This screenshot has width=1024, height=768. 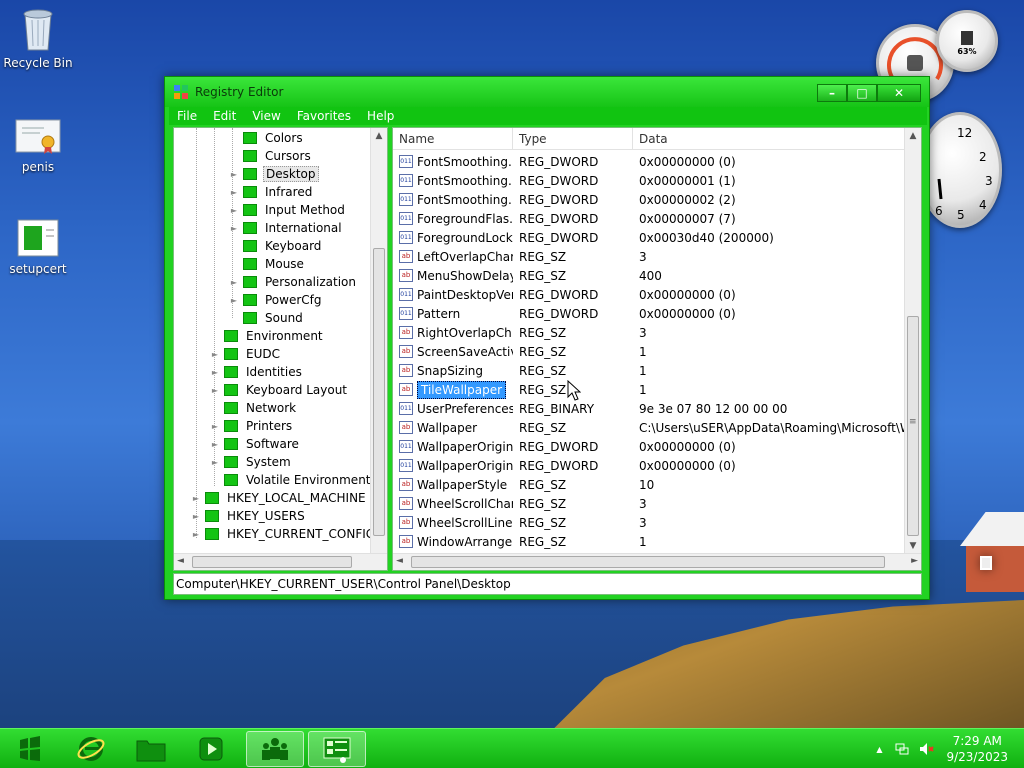 I want to click on tree-item: ► HKEY_LOCAL_MACHINE, so click(x=279, y=498).